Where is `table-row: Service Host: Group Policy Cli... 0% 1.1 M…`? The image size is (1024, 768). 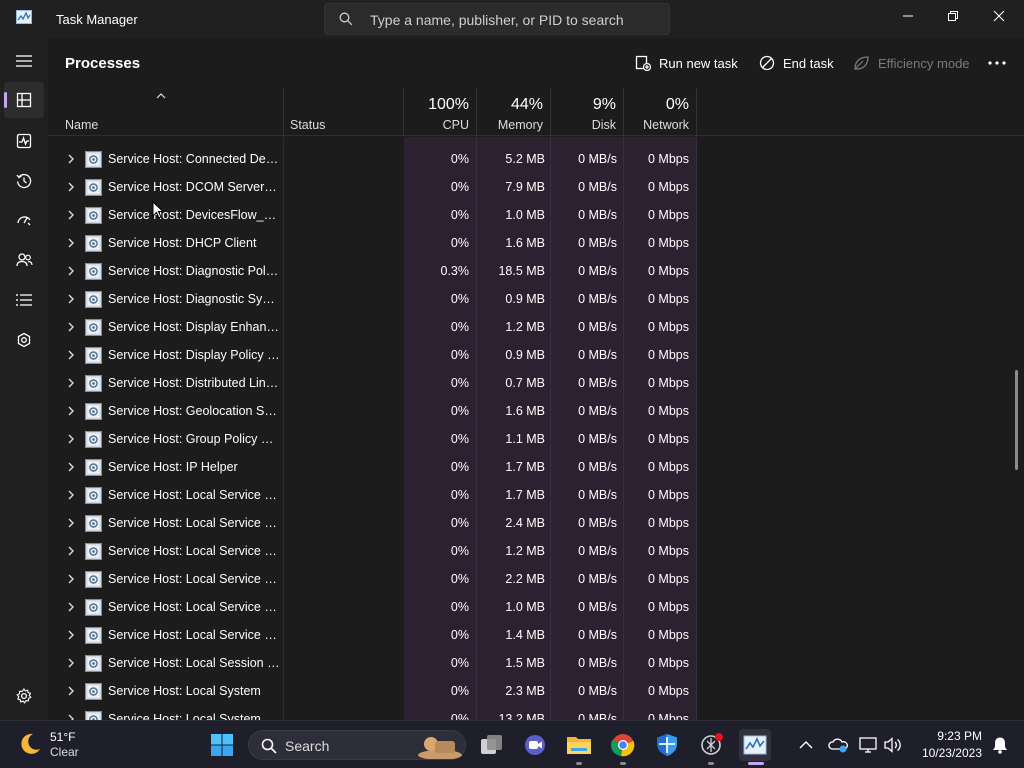 table-row: Service Host: Group Policy Cli... 0% 1.1 M… is located at coordinates (372, 439).